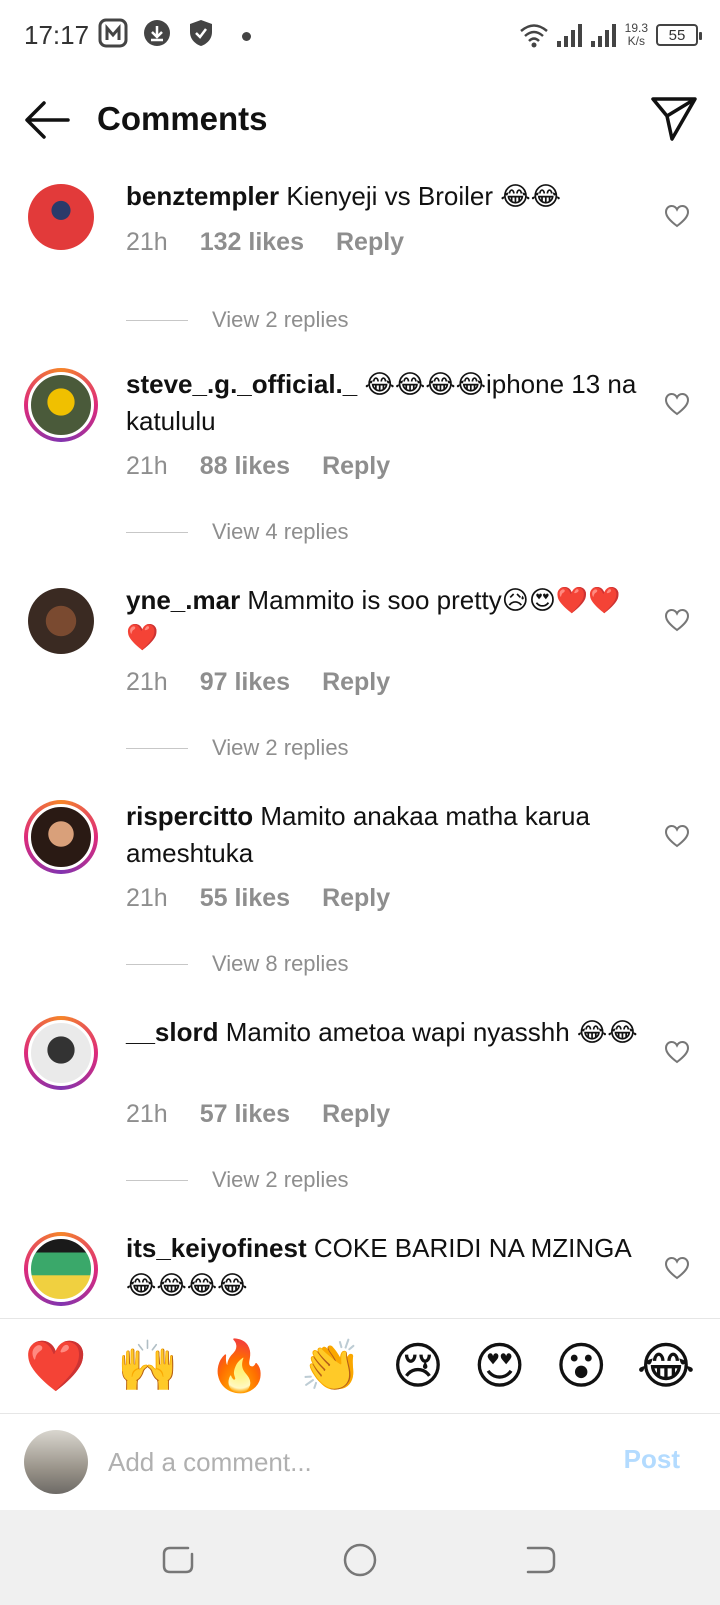 The height and width of the screenshot is (1605, 720). What do you see at coordinates (245, 682) in the screenshot?
I see `comment-likes: 97 likes` at bounding box center [245, 682].